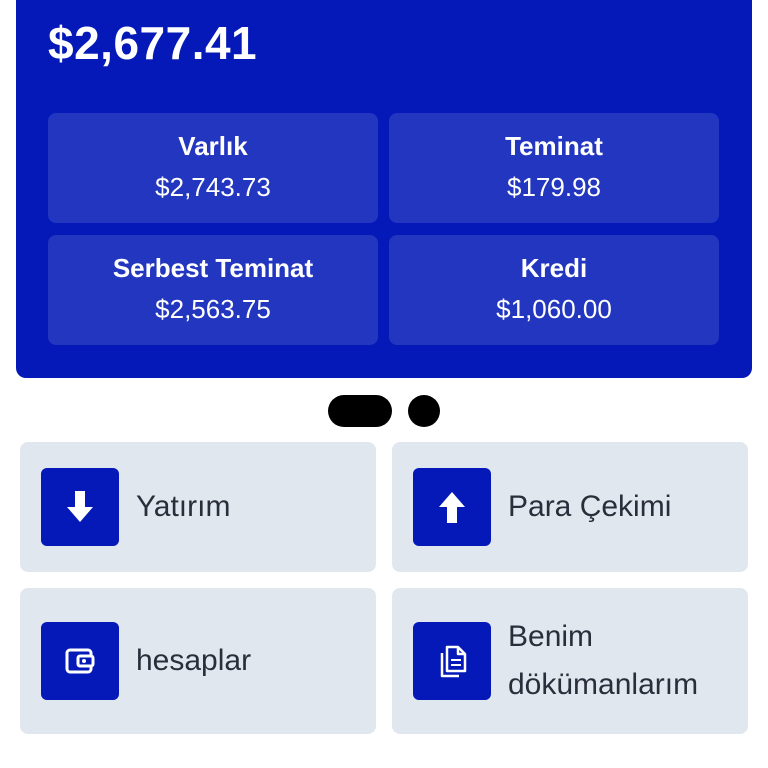  Describe the element at coordinates (554, 187) in the screenshot. I see `stat-margin-value: $179.98` at that location.